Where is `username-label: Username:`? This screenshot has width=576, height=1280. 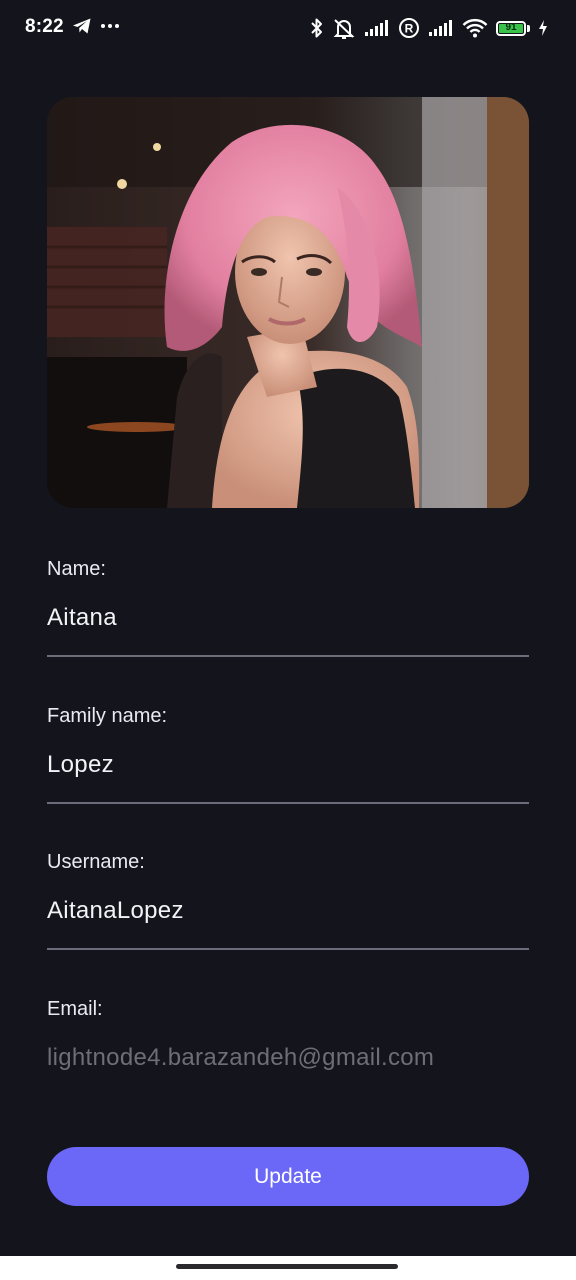 username-label: Username: is located at coordinates (96, 862).